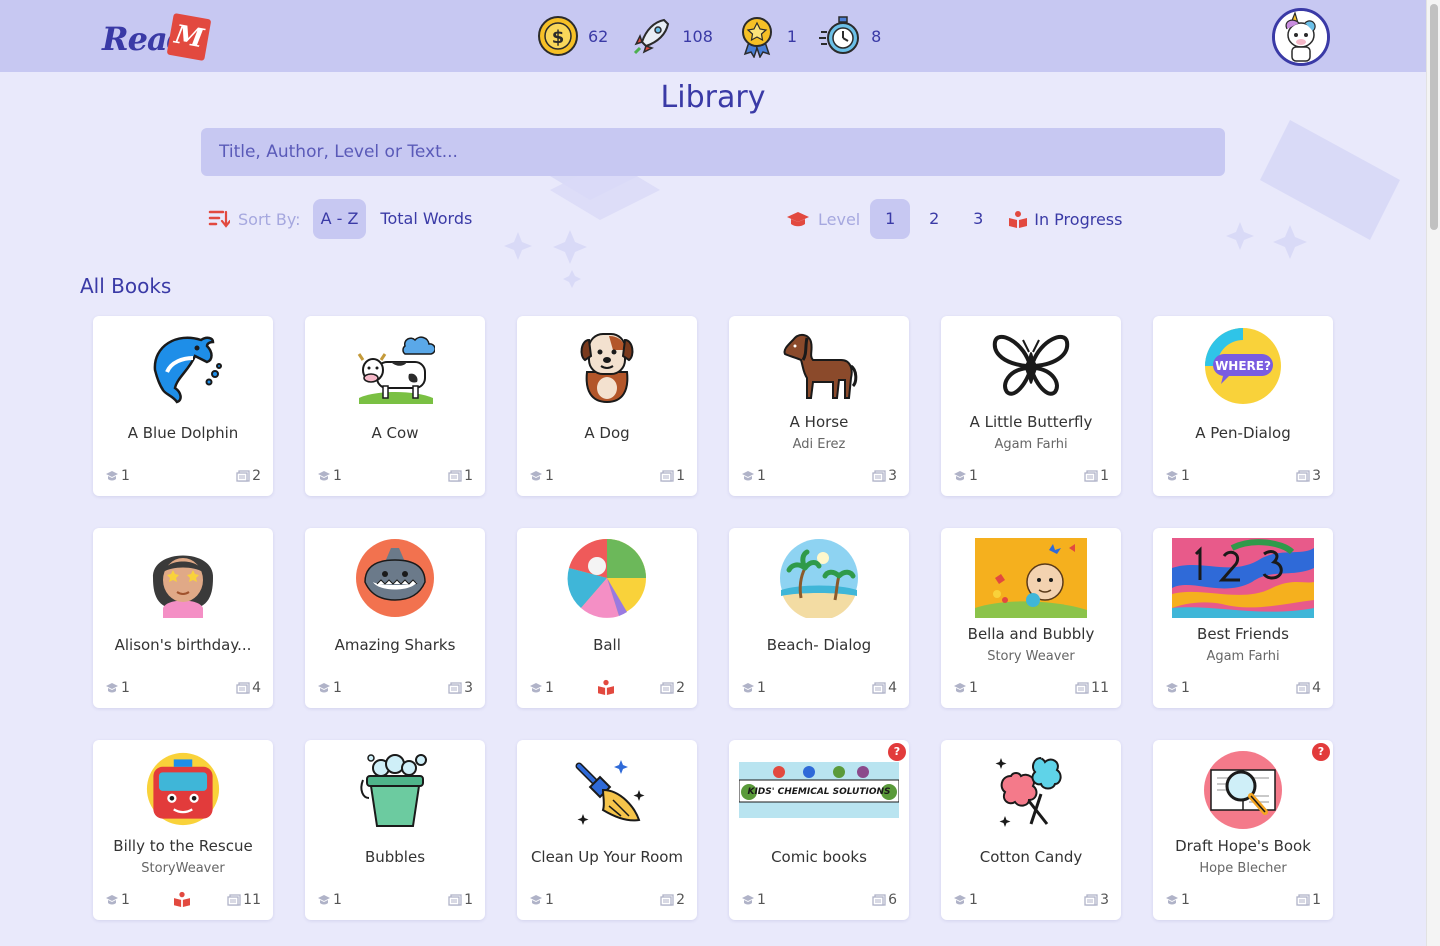 The width and height of the screenshot is (1440, 946). Describe the element at coordinates (890, 219) in the screenshot. I see `level-option-1: 1` at that location.